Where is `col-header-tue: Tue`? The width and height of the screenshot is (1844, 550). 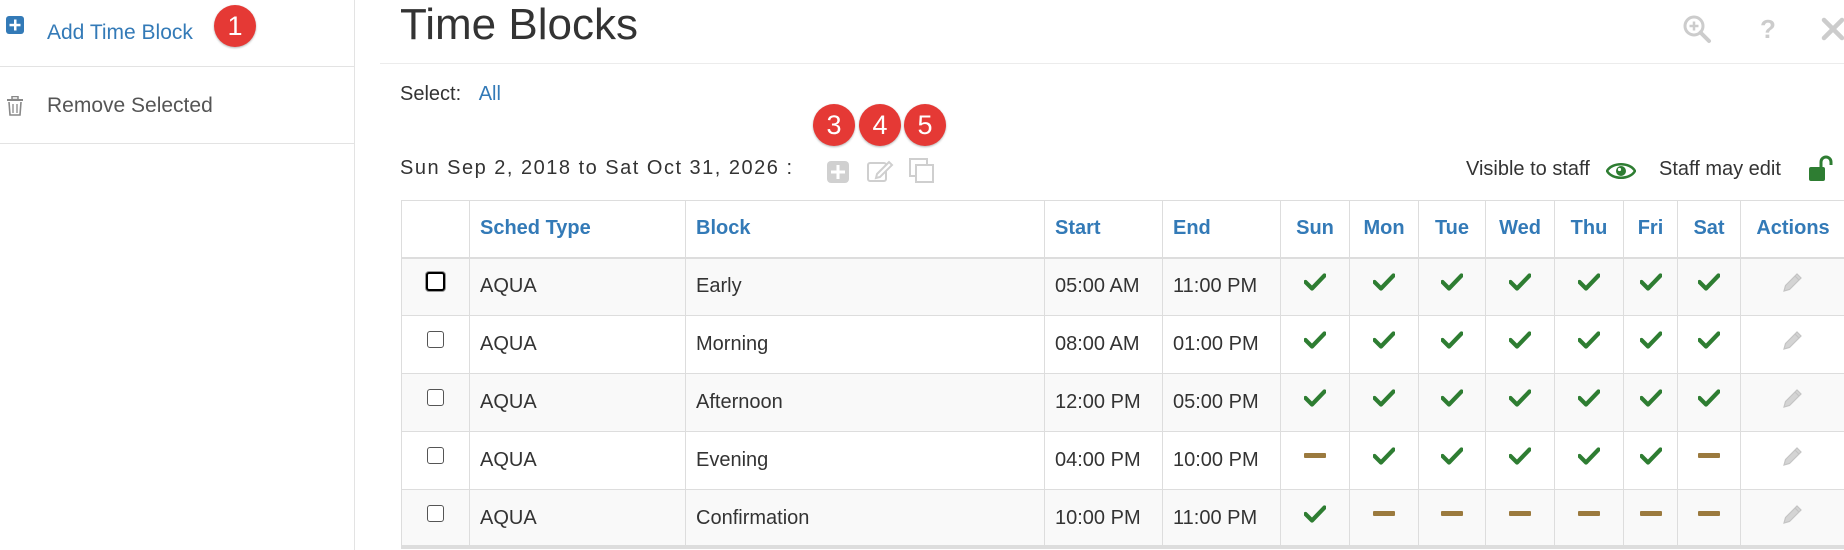
col-header-tue: Tue is located at coordinates (1452, 229).